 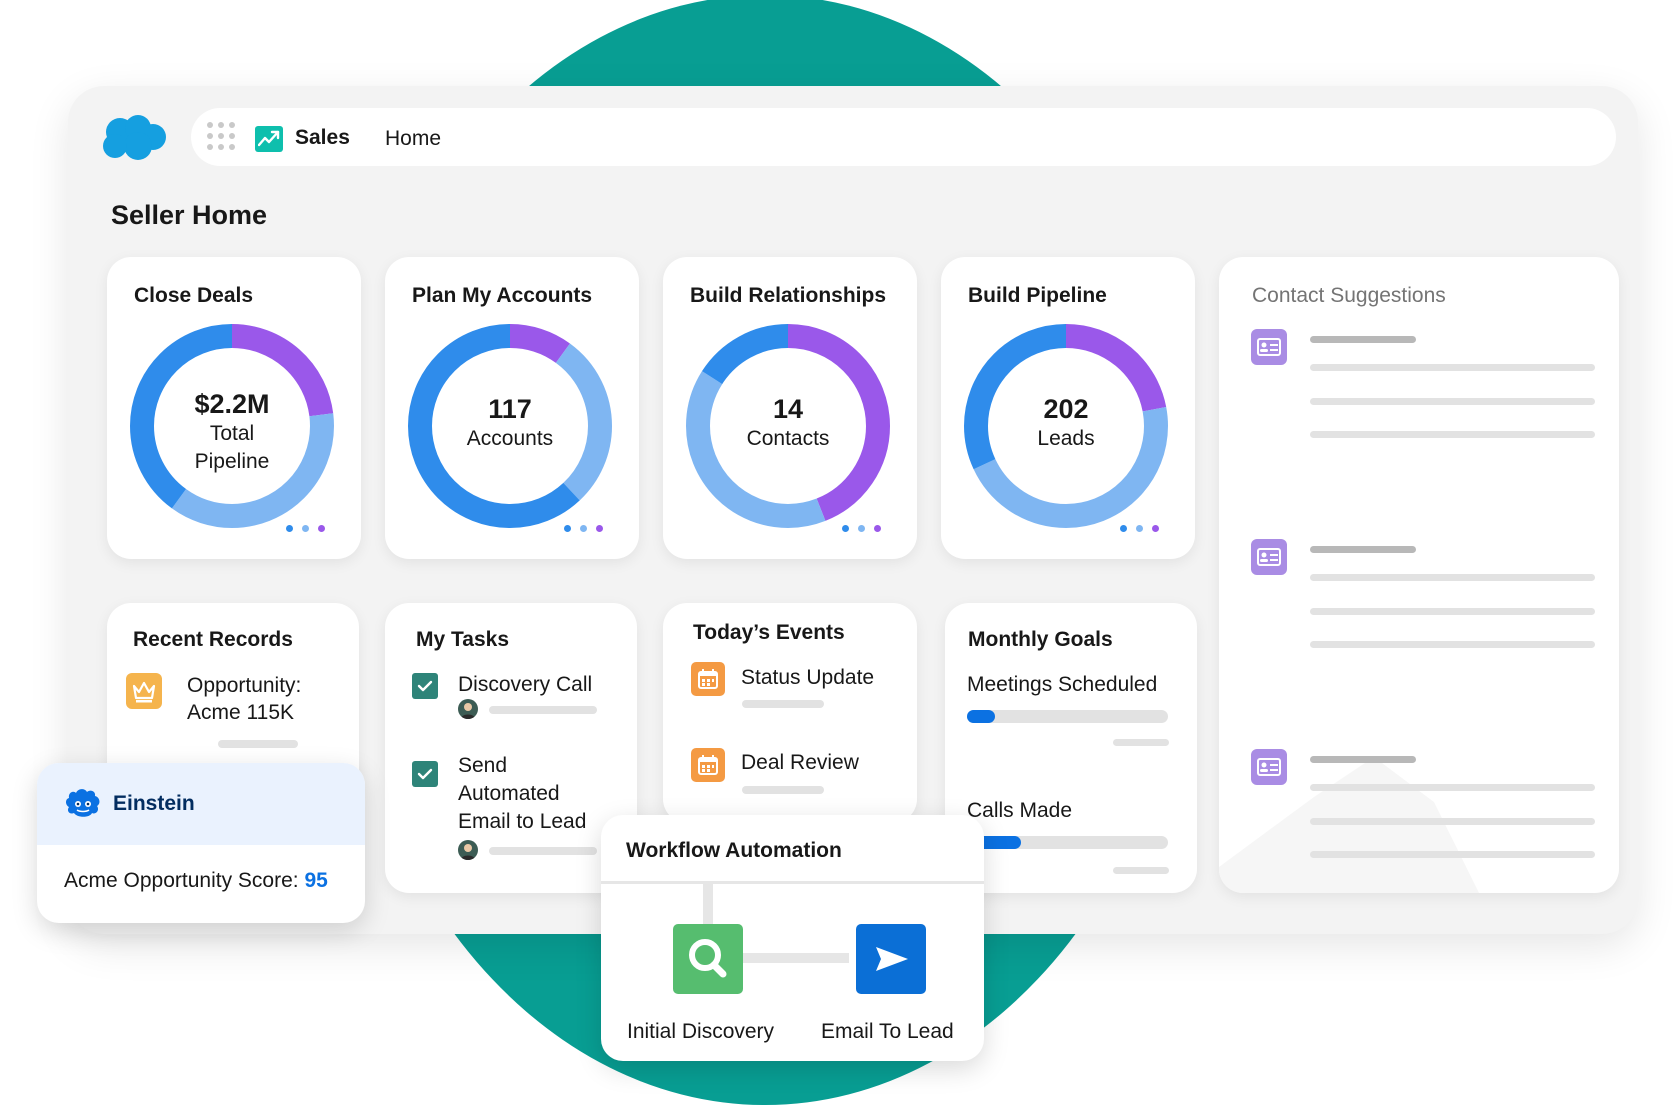 What do you see at coordinates (510, 438) in the screenshot?
I see `donut-label: Accounts` at bounding box center [510, 438].